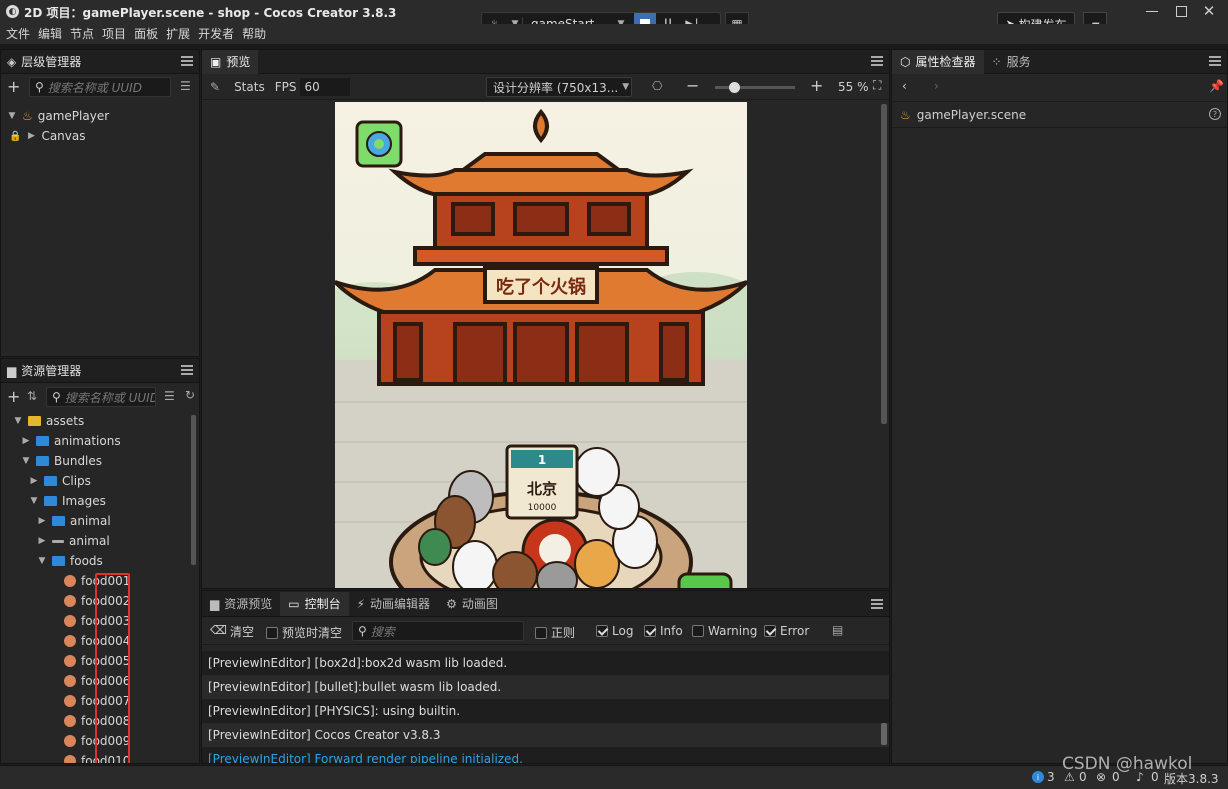 This screenshot has height=789, width=1228. I want to click on assets-search-input: ⚲ 搜索名称或 UUID, so click(101, 397).